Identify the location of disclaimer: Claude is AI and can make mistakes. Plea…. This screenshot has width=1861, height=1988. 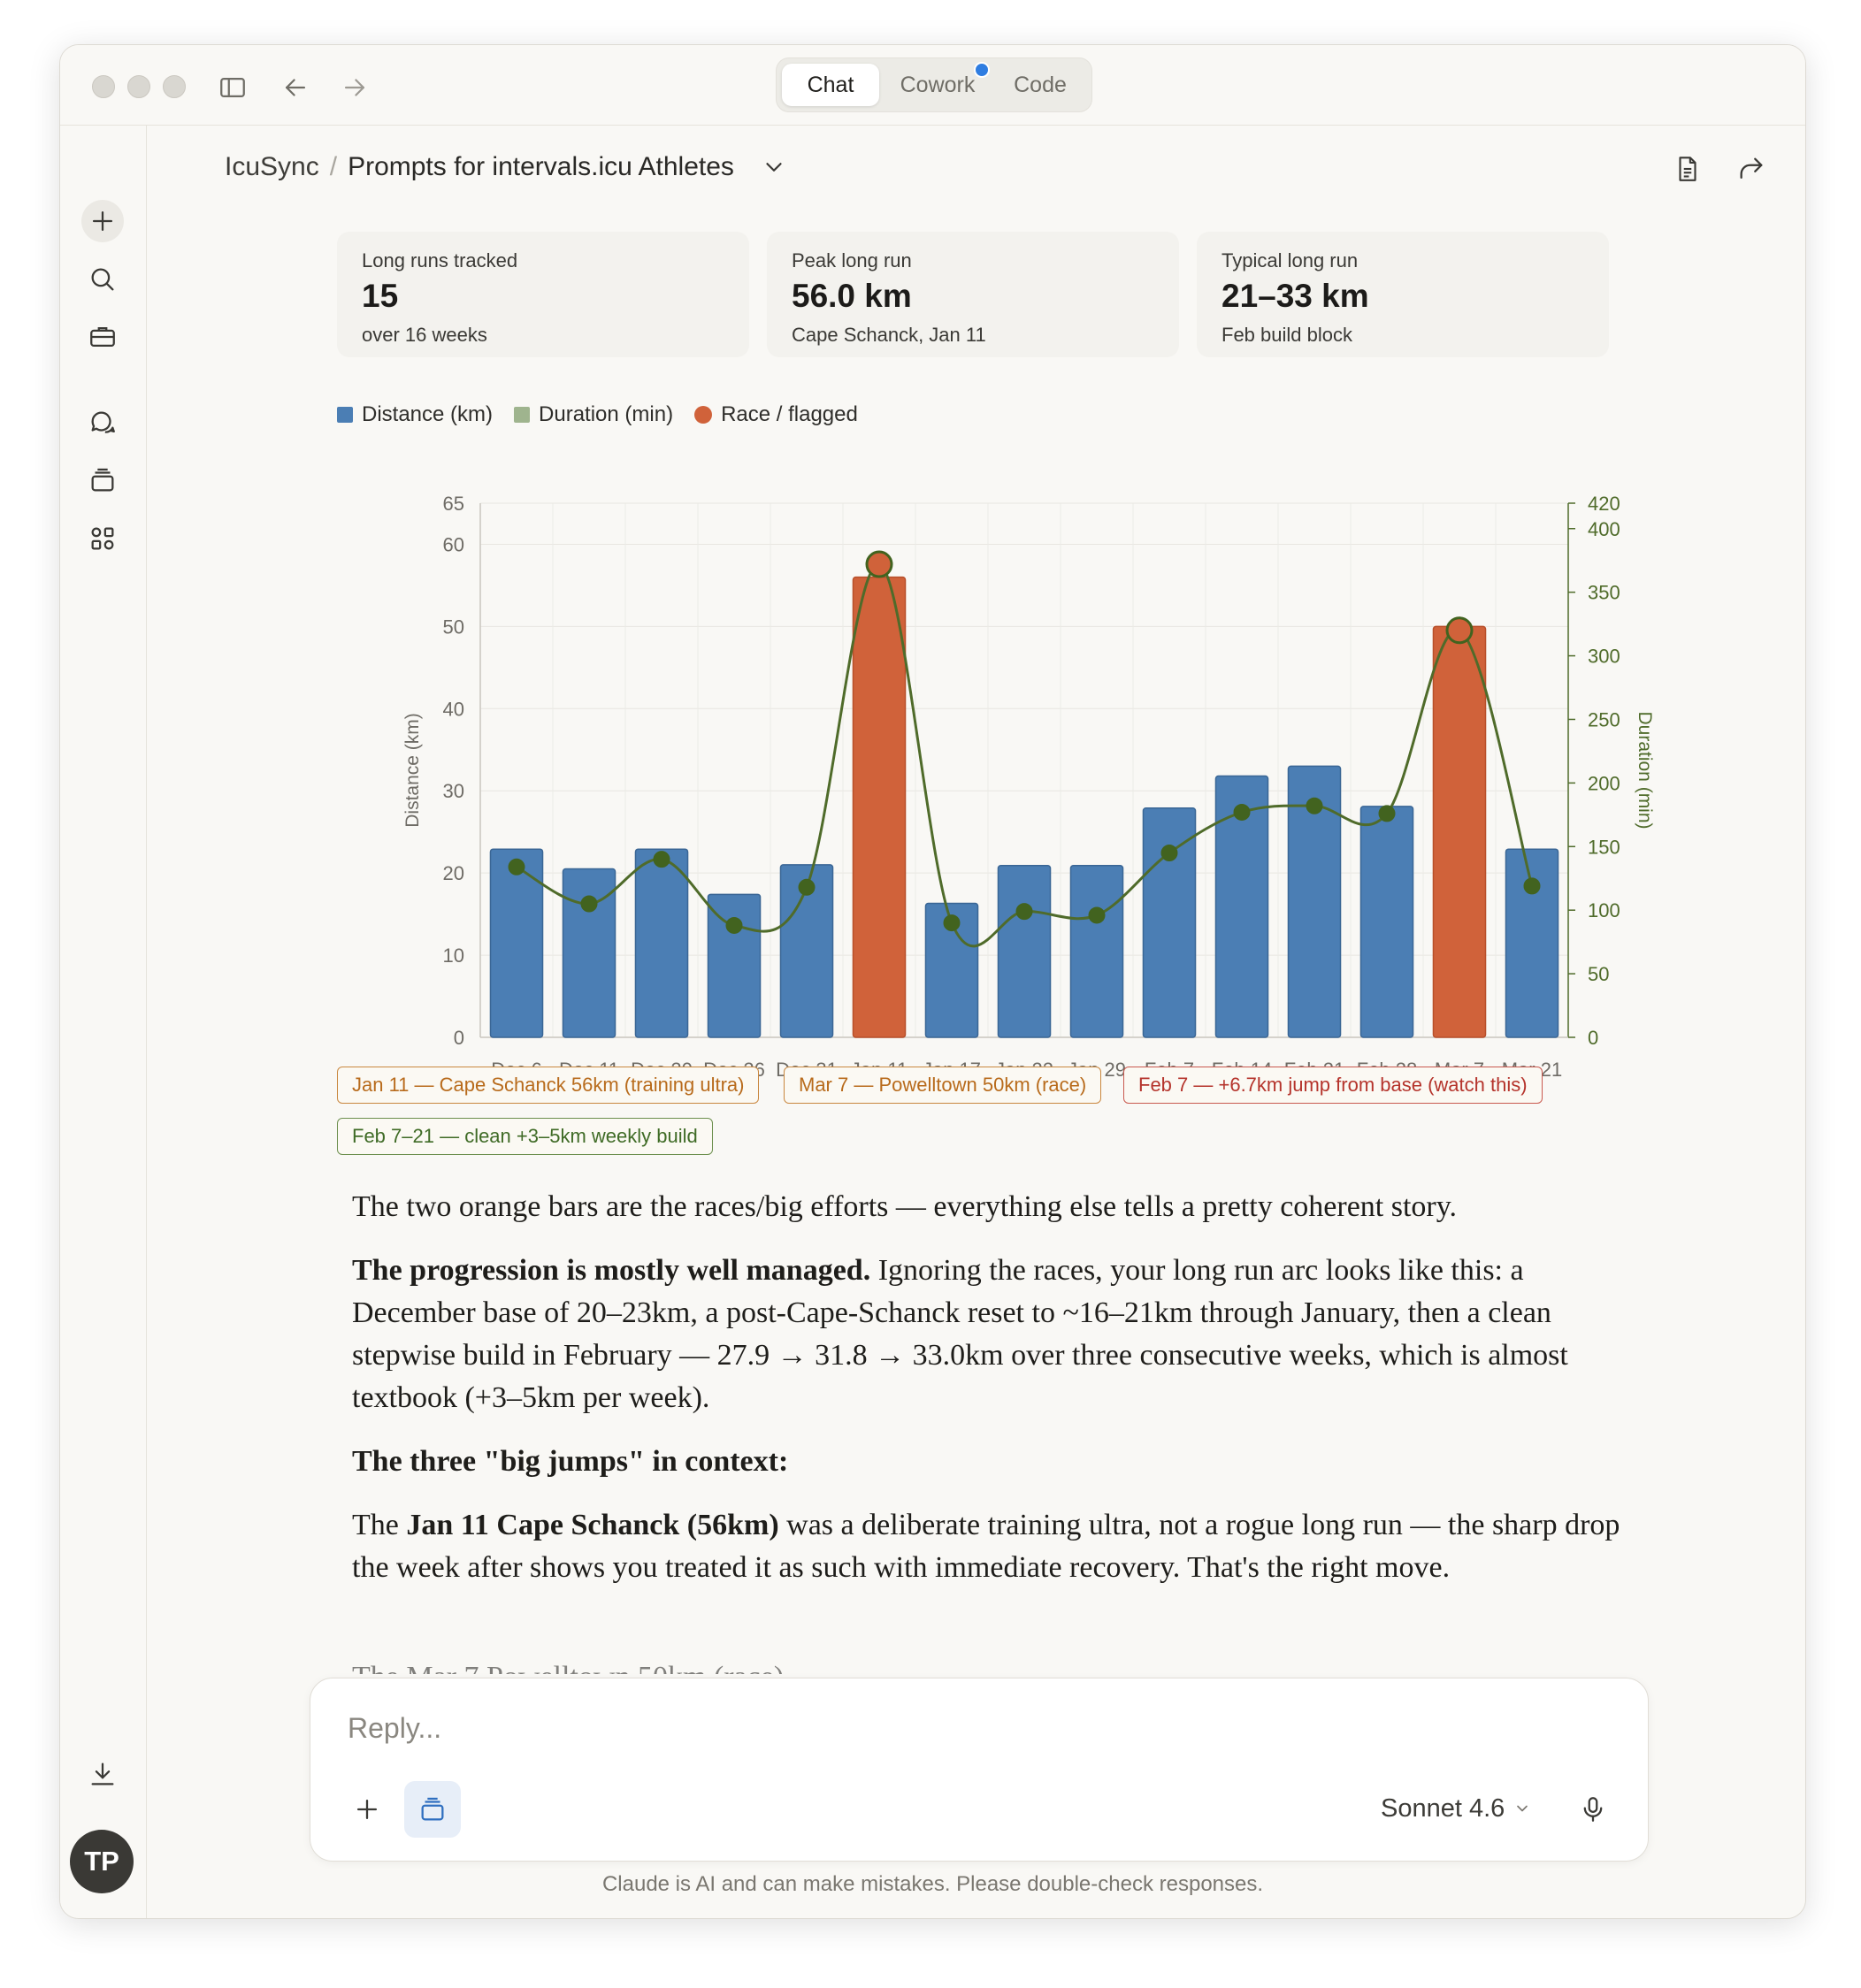
(933, 1884).